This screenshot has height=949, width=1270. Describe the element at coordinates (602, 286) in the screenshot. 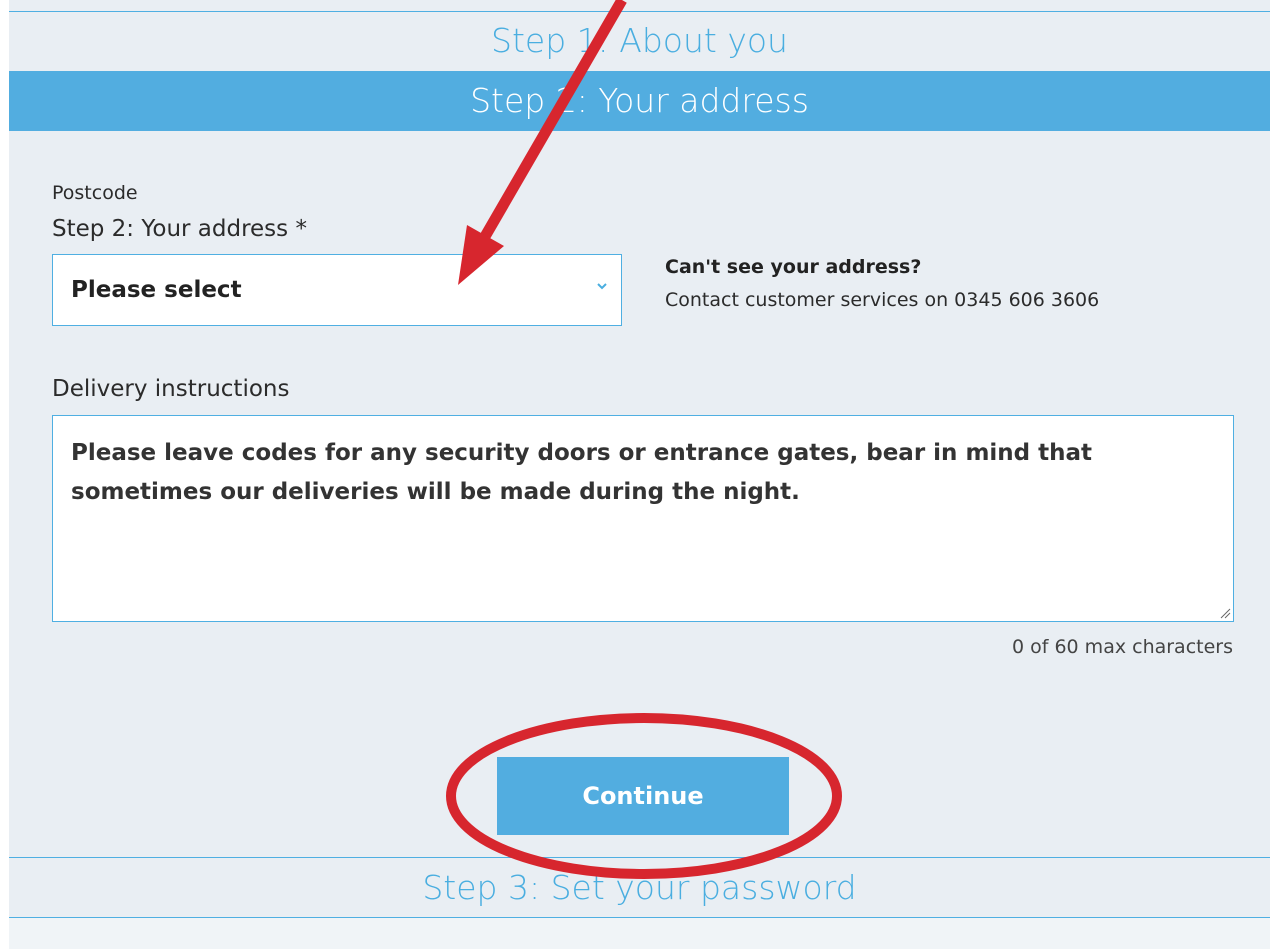

I see `chevron-down-icon` at that location.